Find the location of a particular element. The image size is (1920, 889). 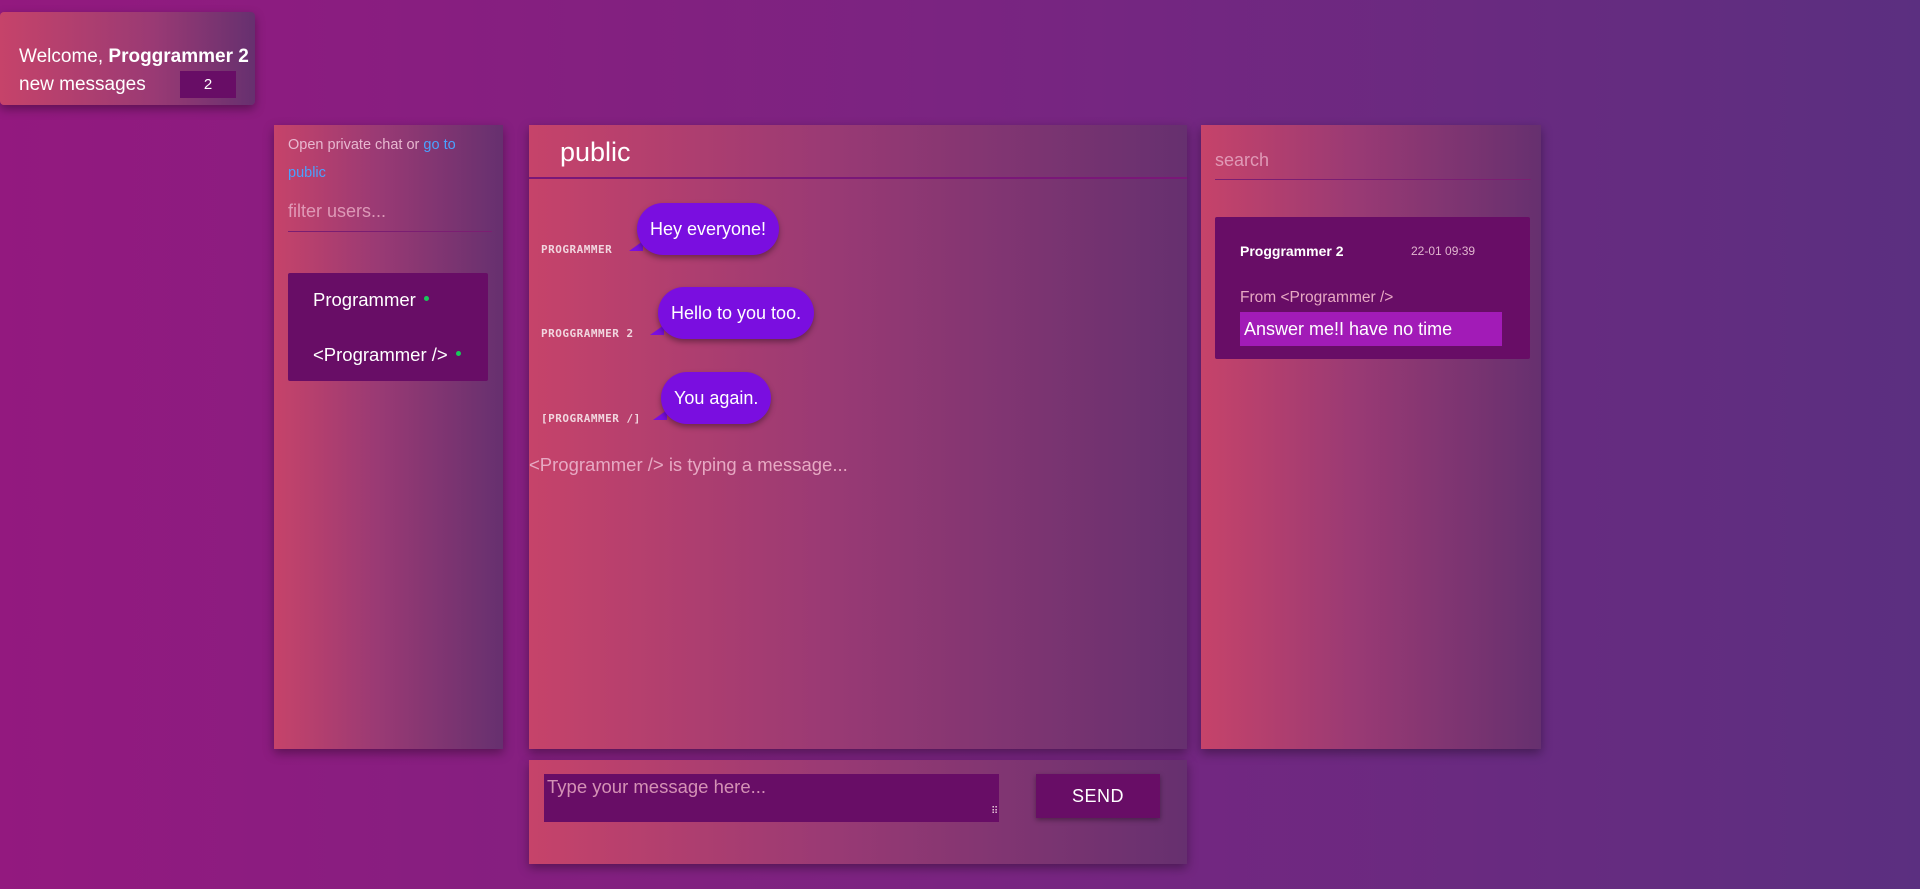

new-messages-count-badge: 2 is located at coordinates (208, 84).